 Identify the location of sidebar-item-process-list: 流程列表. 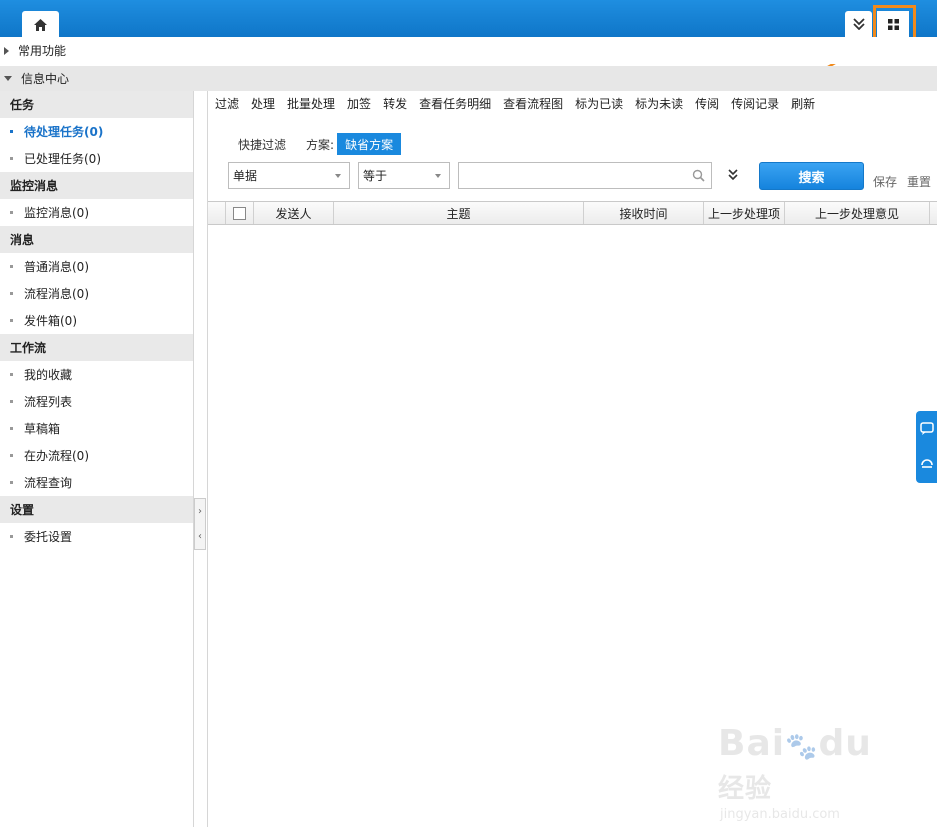
(96, 401).